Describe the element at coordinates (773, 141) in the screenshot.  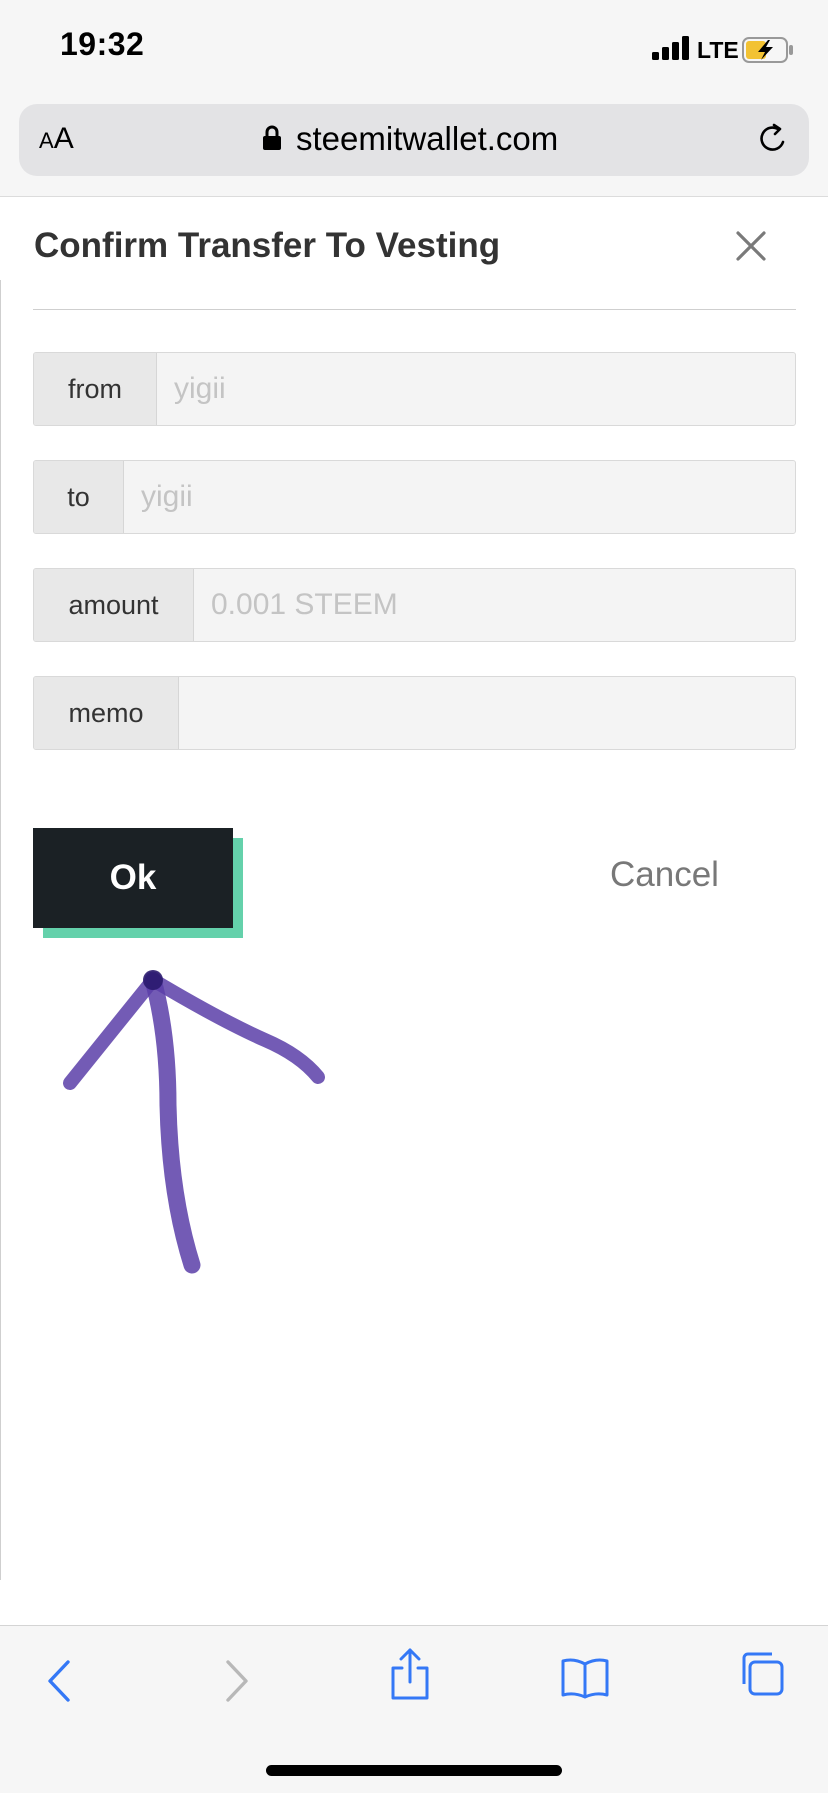
I see `reload-icon` at that location.